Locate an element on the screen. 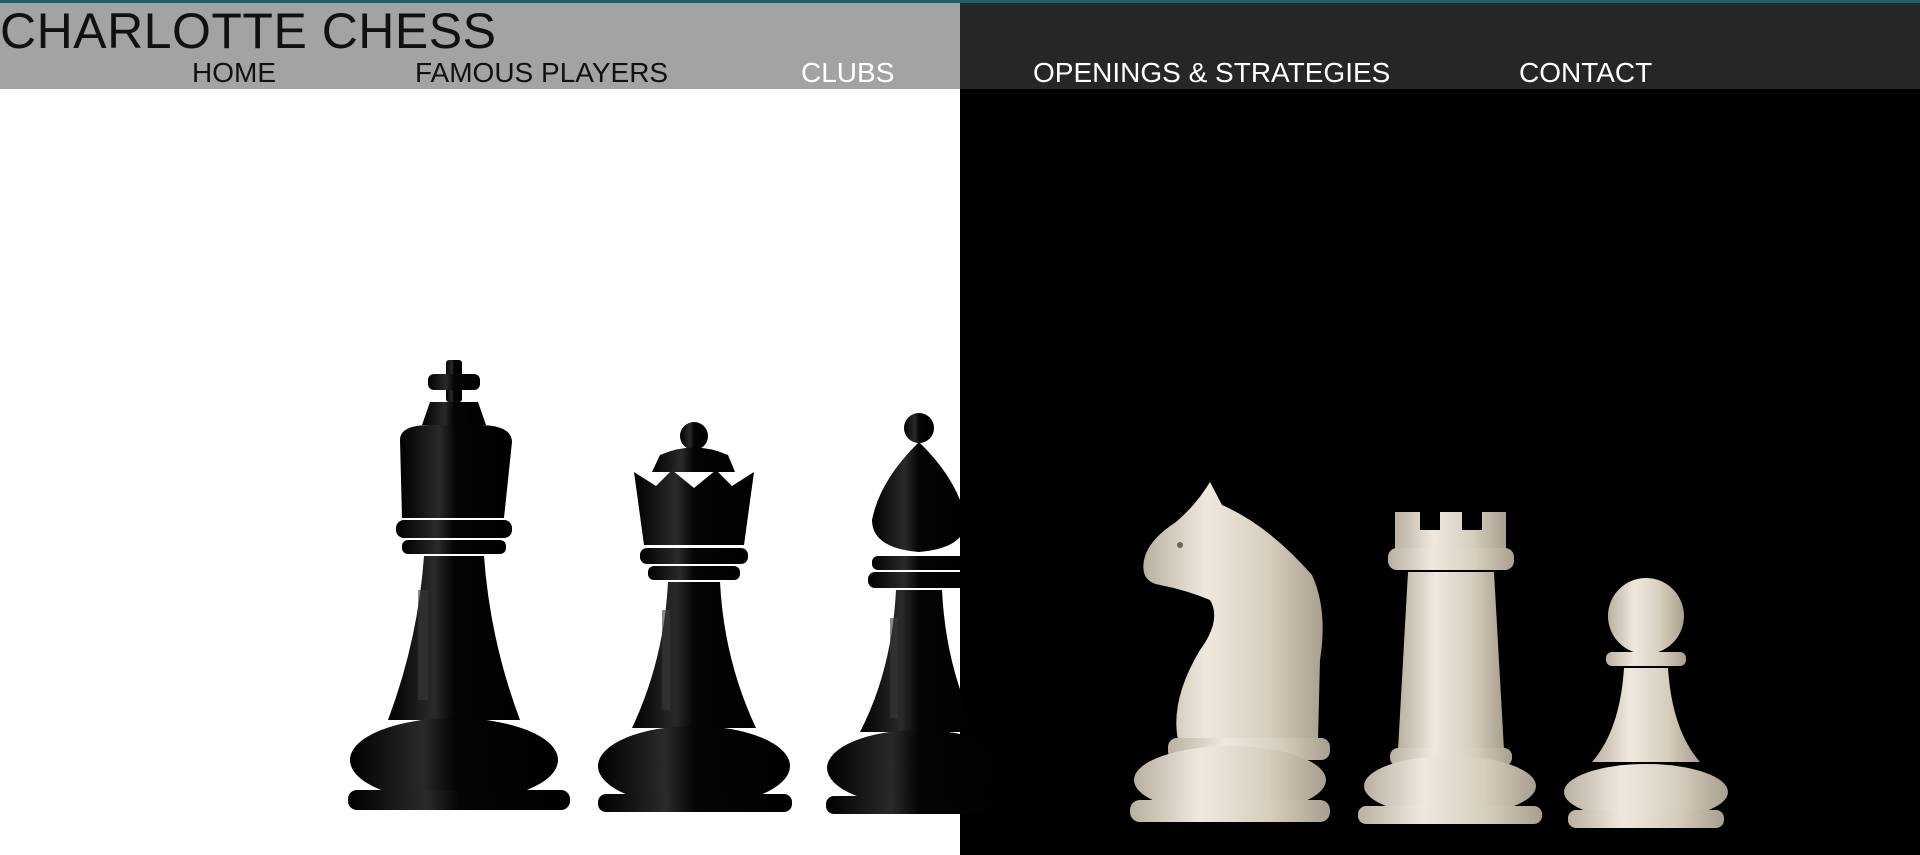  site-title: CHARLOTTE CHESS is located at coordinates (248, 31).